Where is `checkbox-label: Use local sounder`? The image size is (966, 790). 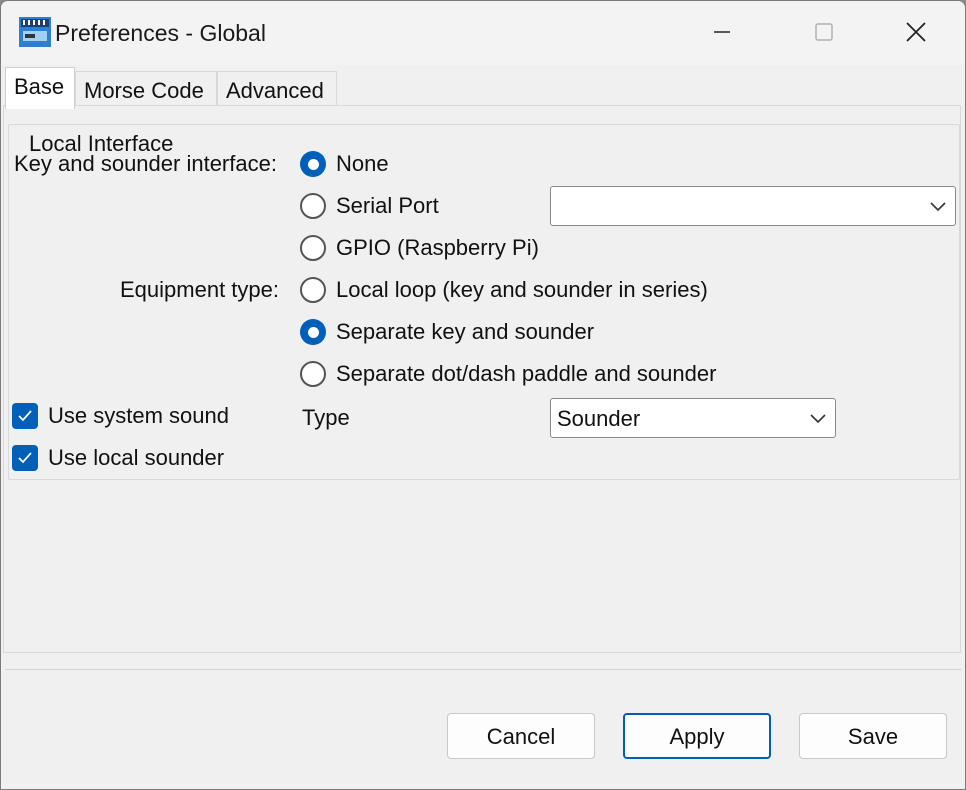
checkbox-label: Use local sounder is located at coordinates (136, 457).